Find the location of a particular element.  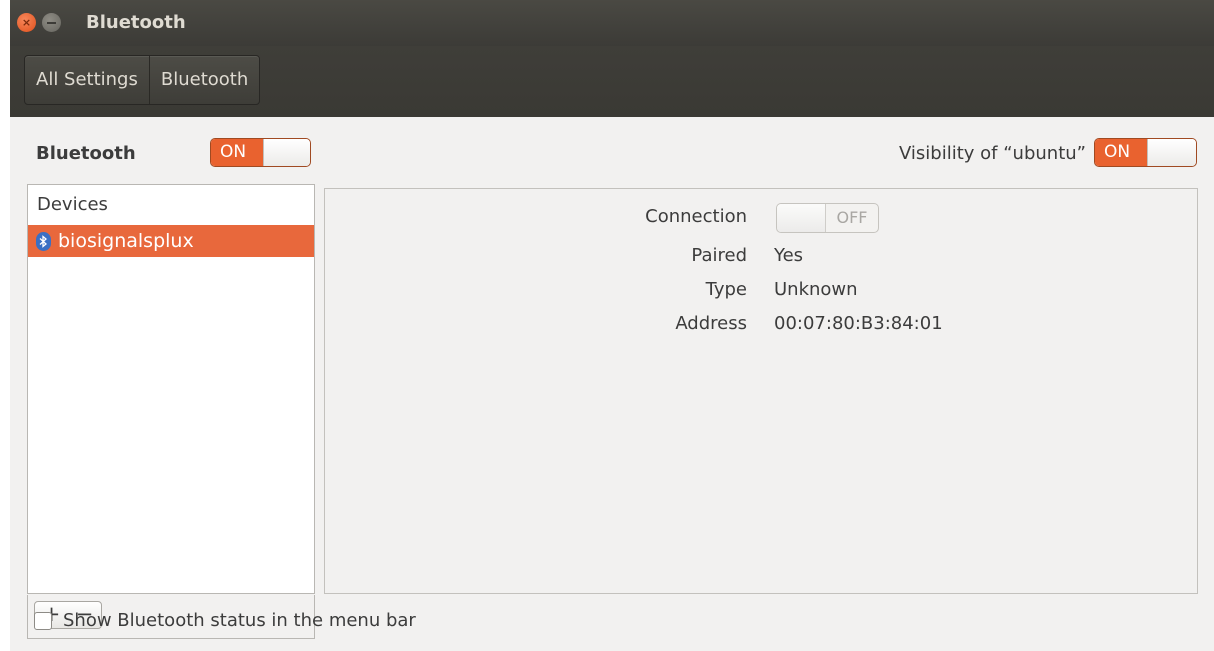

visibility-toggle: ON is located at coordinates (1145, 152).